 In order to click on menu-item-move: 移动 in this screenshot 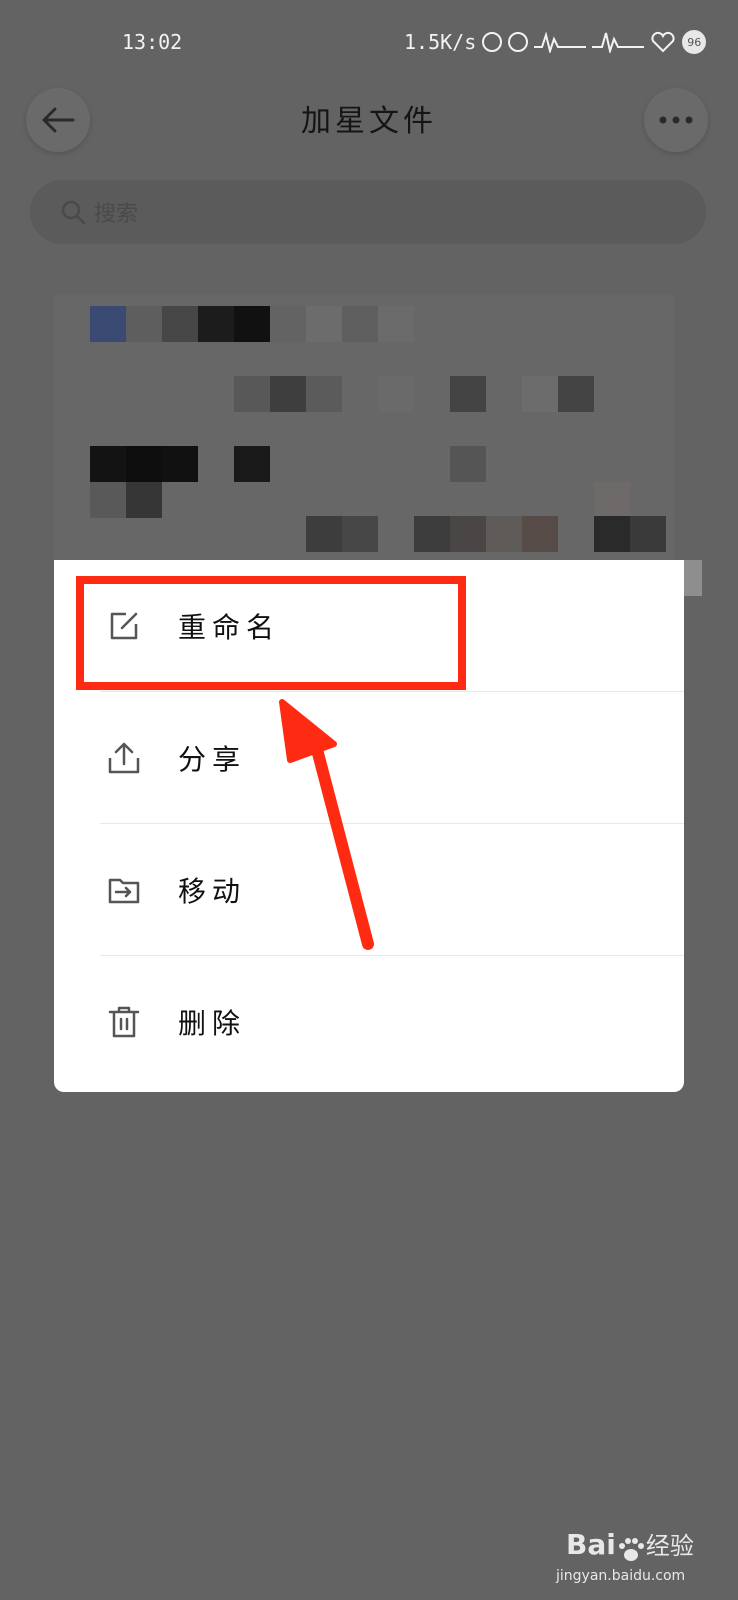, I will do `click(369, 889)`.